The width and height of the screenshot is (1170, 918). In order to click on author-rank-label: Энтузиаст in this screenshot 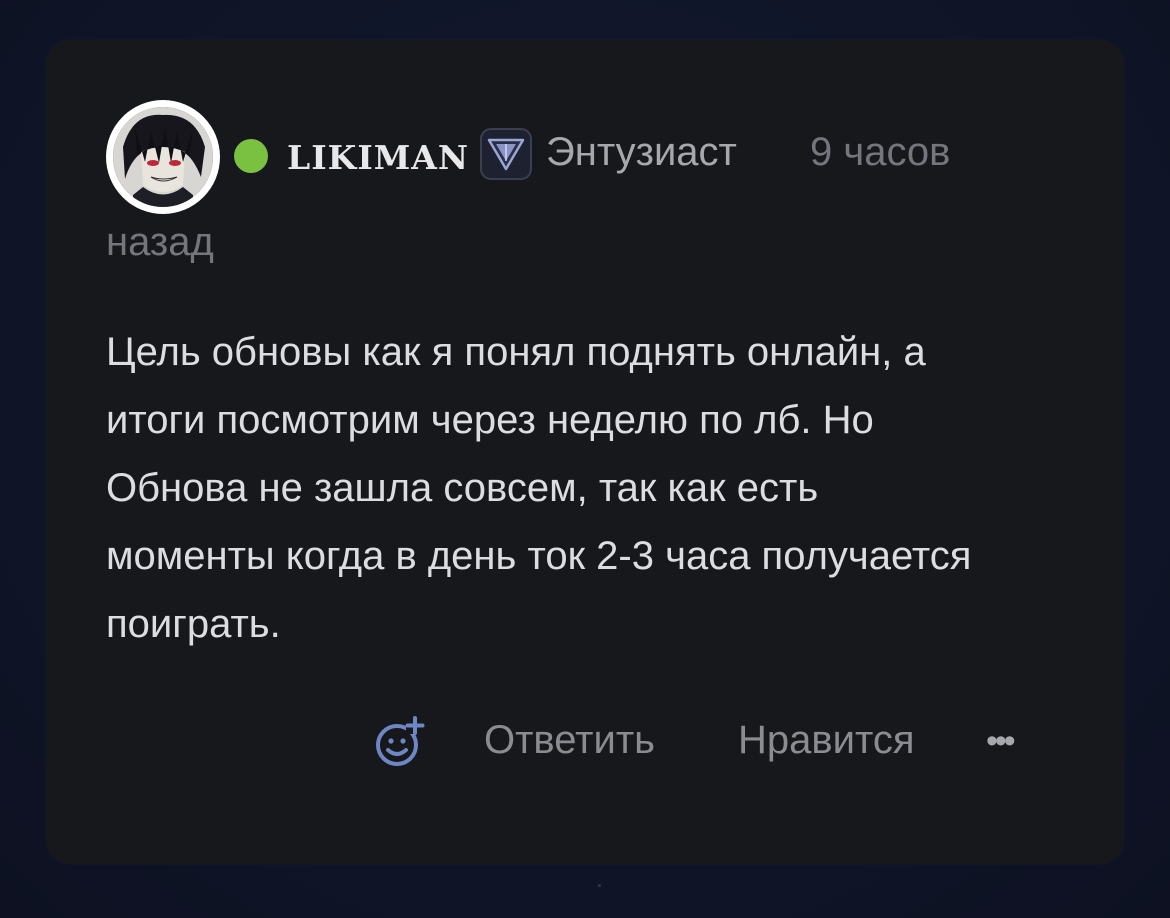, I will do `click(641, 152)`.